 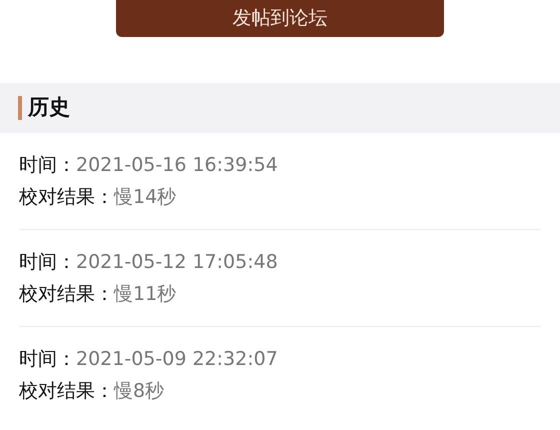 I want to click on result-value: 慢8秒, so click(x=139, y=391).